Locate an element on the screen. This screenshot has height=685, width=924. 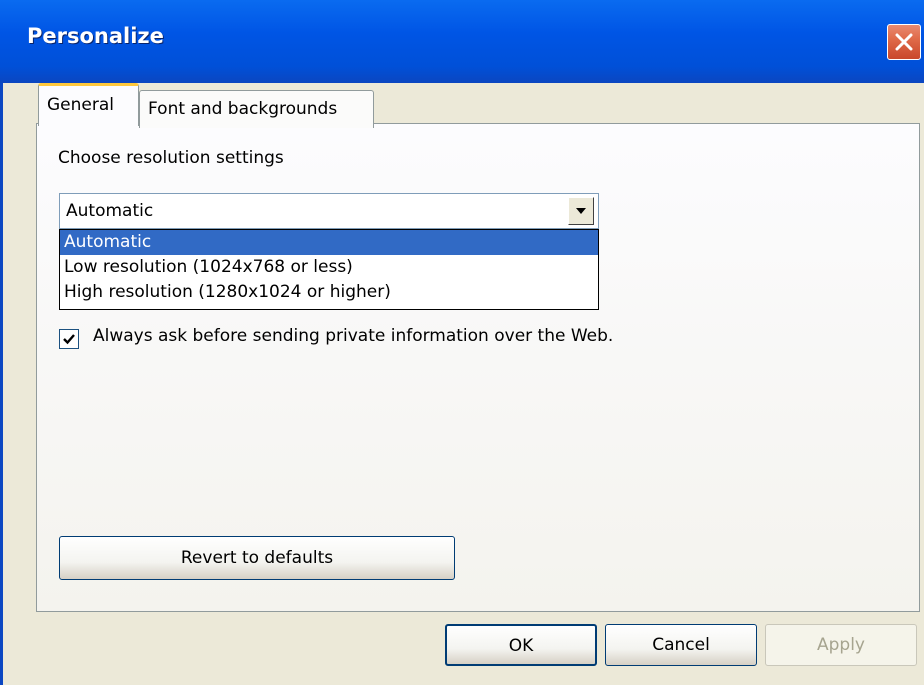
resolution-option-automatic: Automatic is located at coordinates (329, 242).